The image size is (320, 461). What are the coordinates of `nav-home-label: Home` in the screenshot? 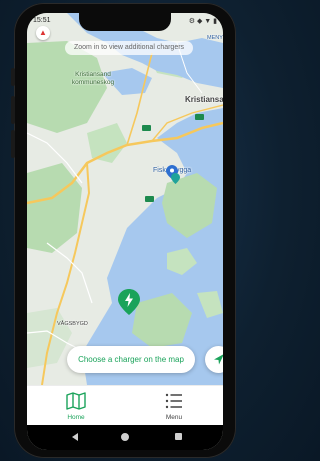 It's located at (76, 417).